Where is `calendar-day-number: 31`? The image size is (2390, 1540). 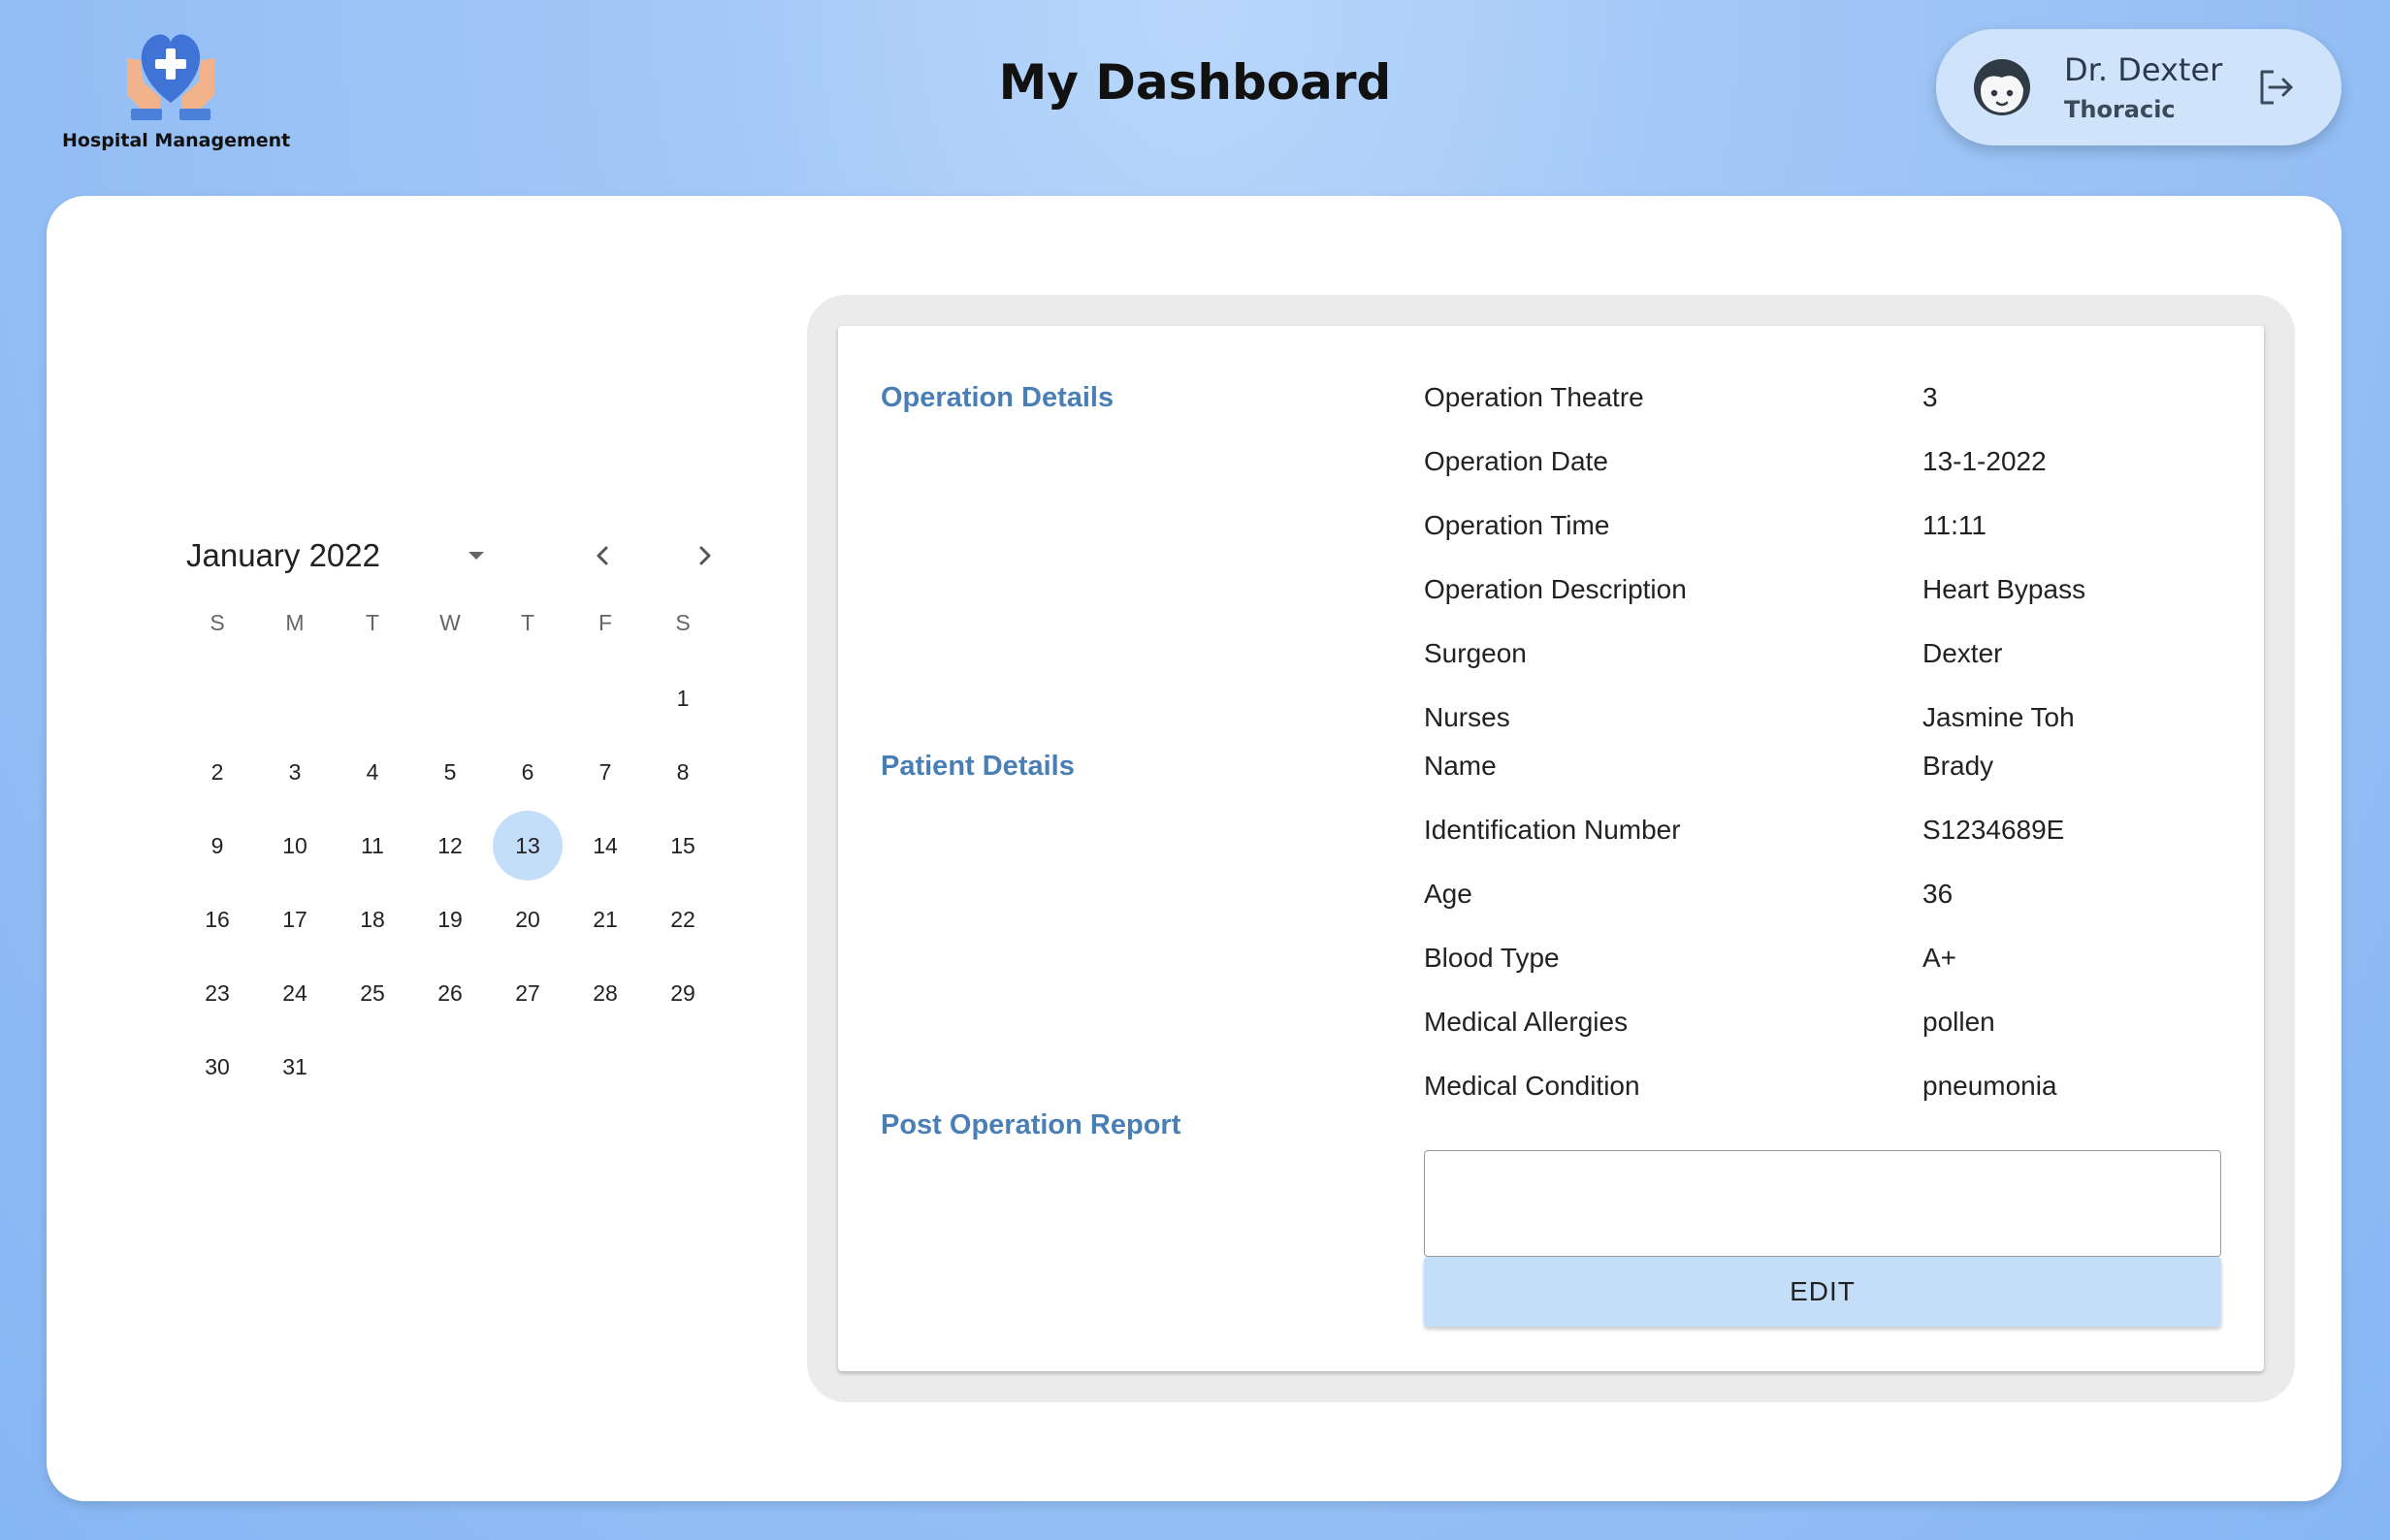
calendar-day-number: 31 is located at coordinates (295, 1067).